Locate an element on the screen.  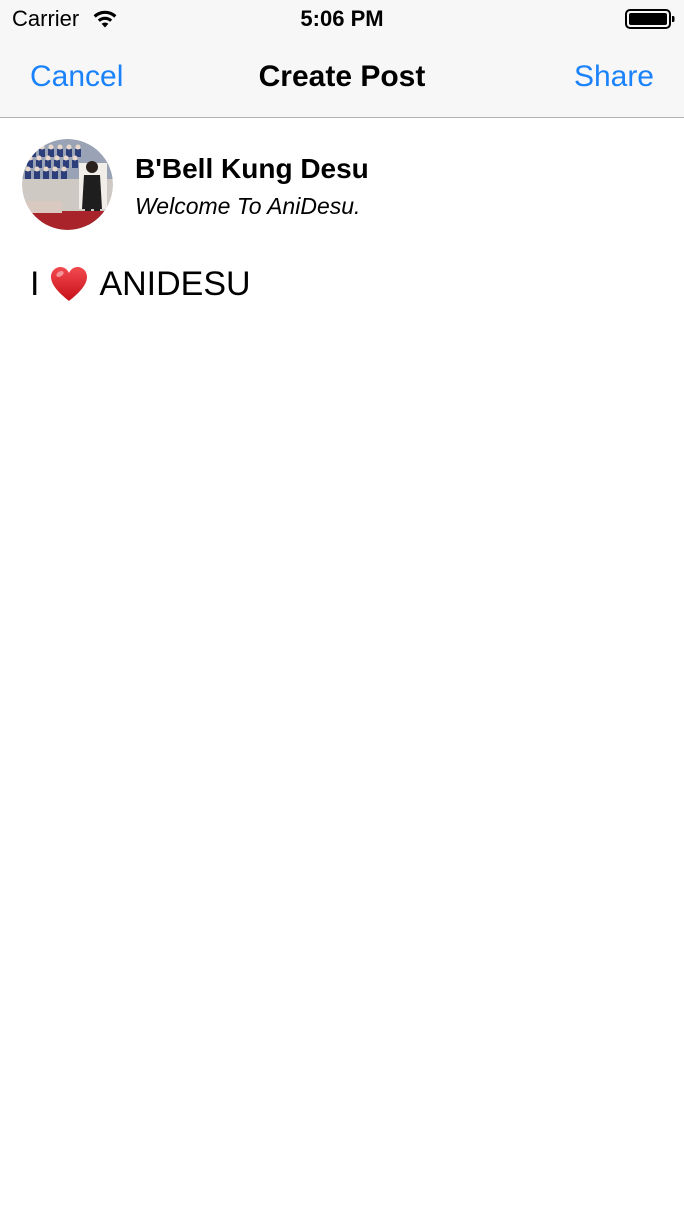
status-time: 5:06 PM is located at coordinates (342, 18).